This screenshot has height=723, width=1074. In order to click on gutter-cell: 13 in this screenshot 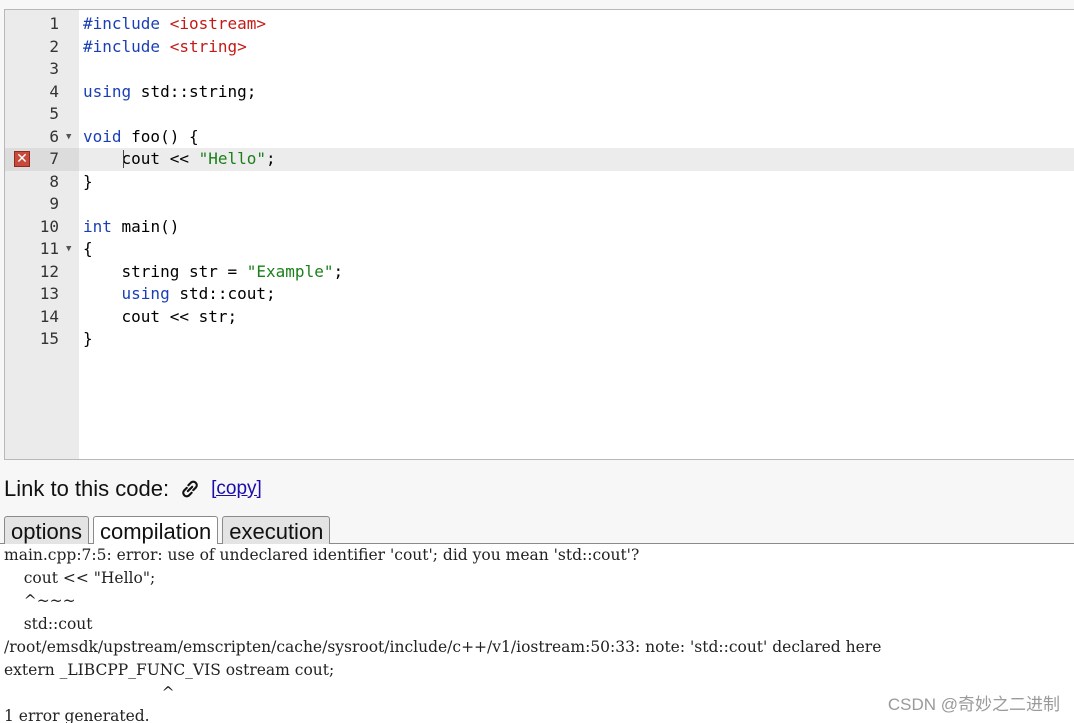, I will do `click(42, 294)`.